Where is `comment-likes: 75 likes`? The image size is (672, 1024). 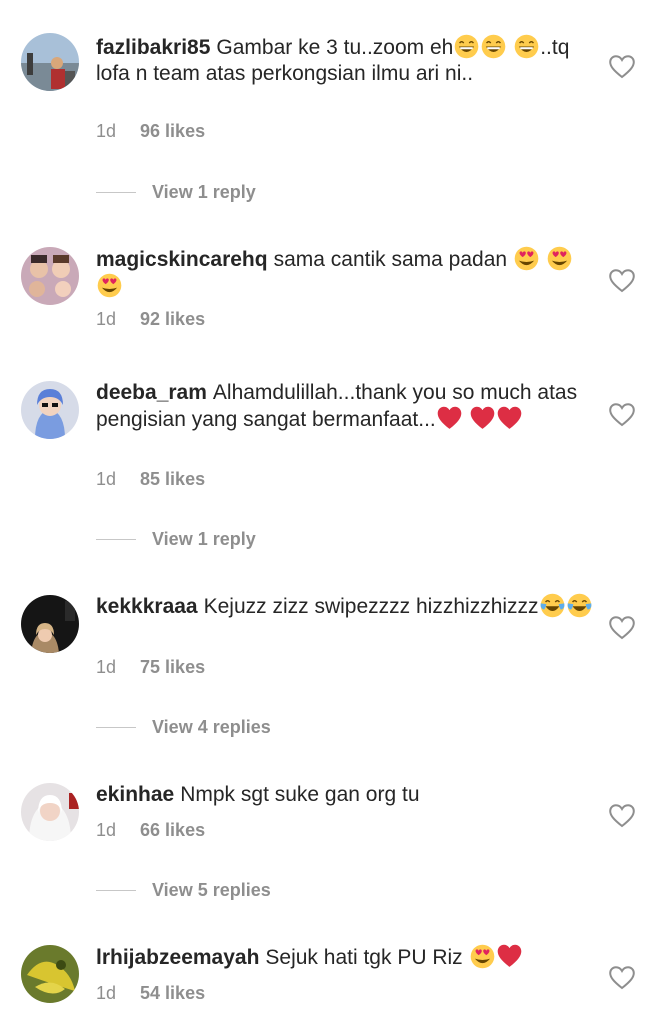
comment-likes: 75 likes is located at coordinates (172, 667).